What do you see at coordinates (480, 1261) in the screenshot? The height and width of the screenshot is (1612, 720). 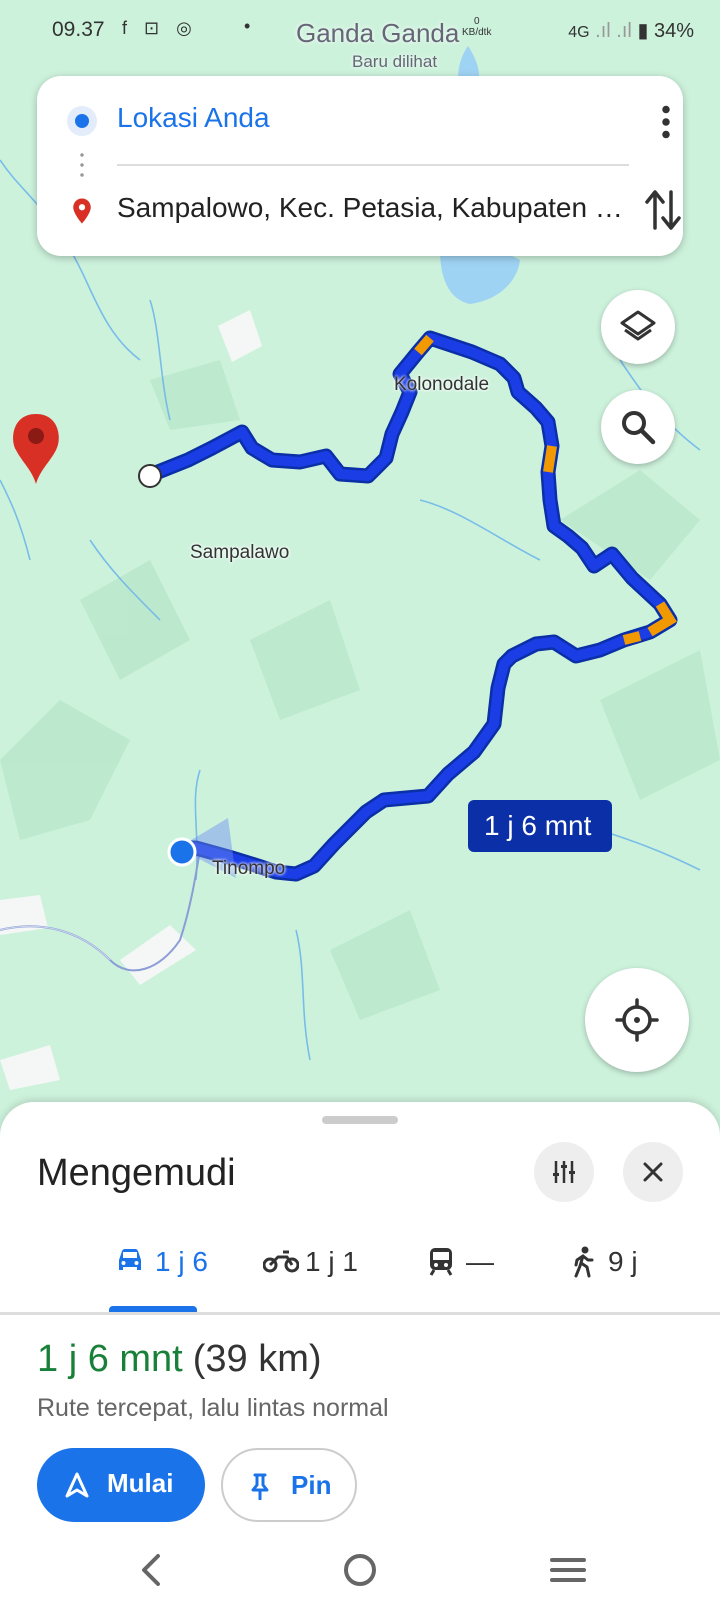 I see `tab-transit-label: —` at bounding box center [480, 1261].